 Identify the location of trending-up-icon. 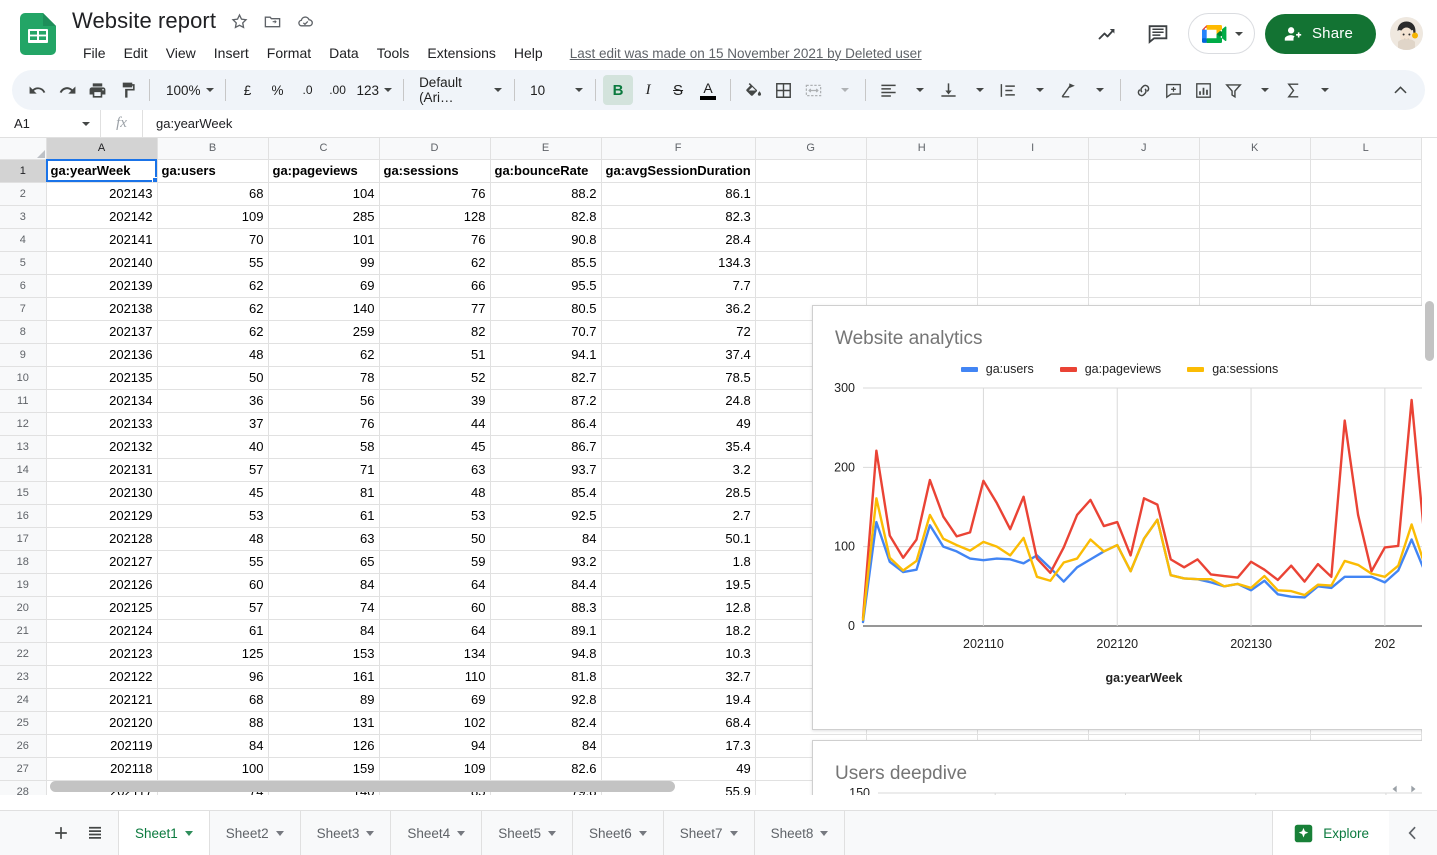
(1108, 34).